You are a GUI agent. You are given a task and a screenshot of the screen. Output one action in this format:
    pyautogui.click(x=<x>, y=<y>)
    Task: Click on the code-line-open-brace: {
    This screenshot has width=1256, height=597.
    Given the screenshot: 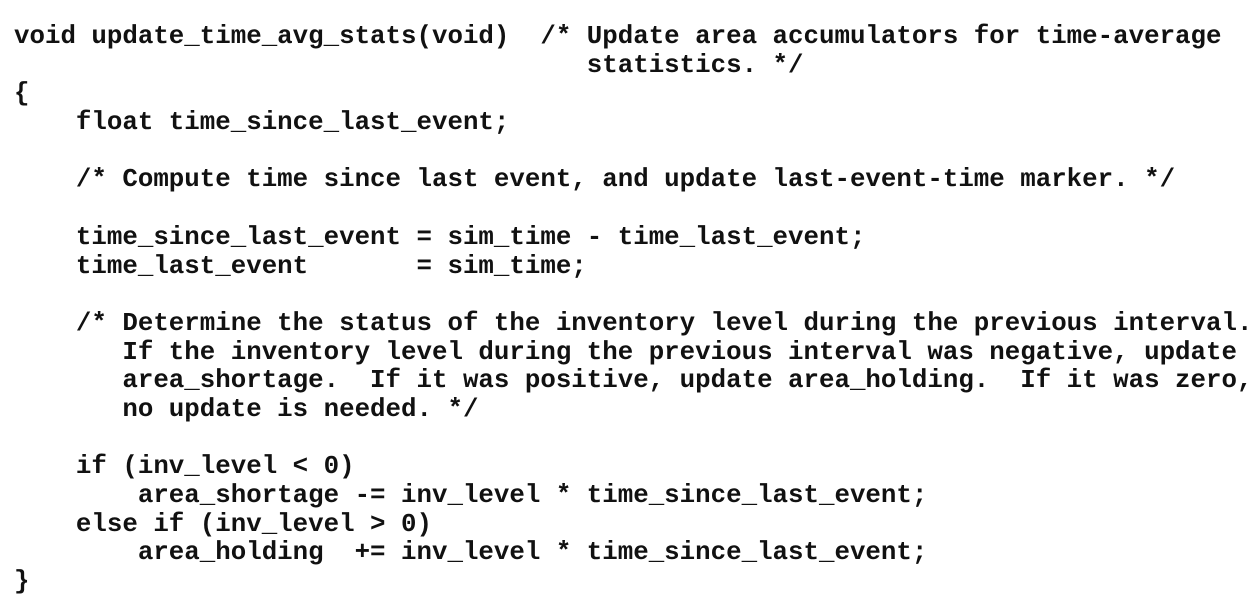 What is the action you would take?
    pyautogui.click(x=22, y=94)
    